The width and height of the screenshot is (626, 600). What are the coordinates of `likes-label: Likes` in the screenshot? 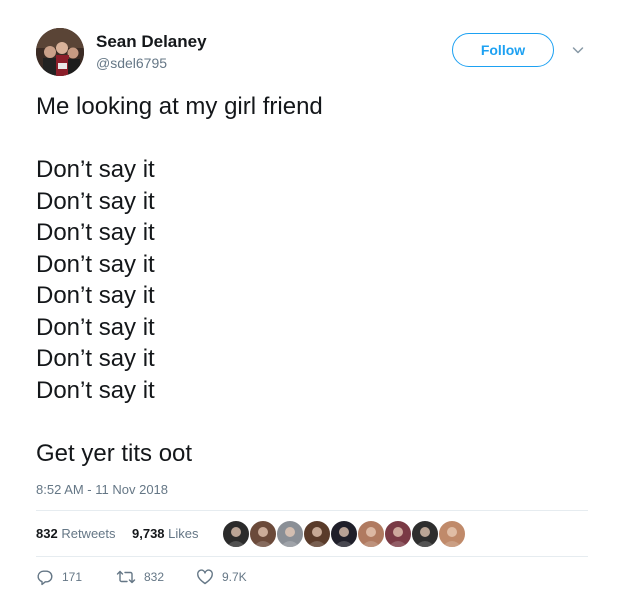 It's located at (183, 533).